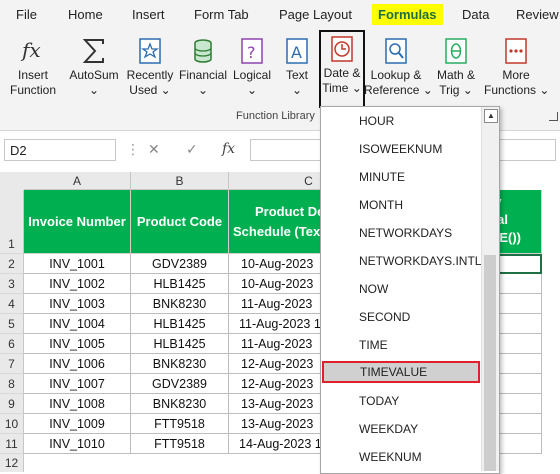 This screenshot has height=474, width=560. Describe the element at coordinates (400, 177) in the screenshot. I see `function-item-minute: MINUTE` at that location.